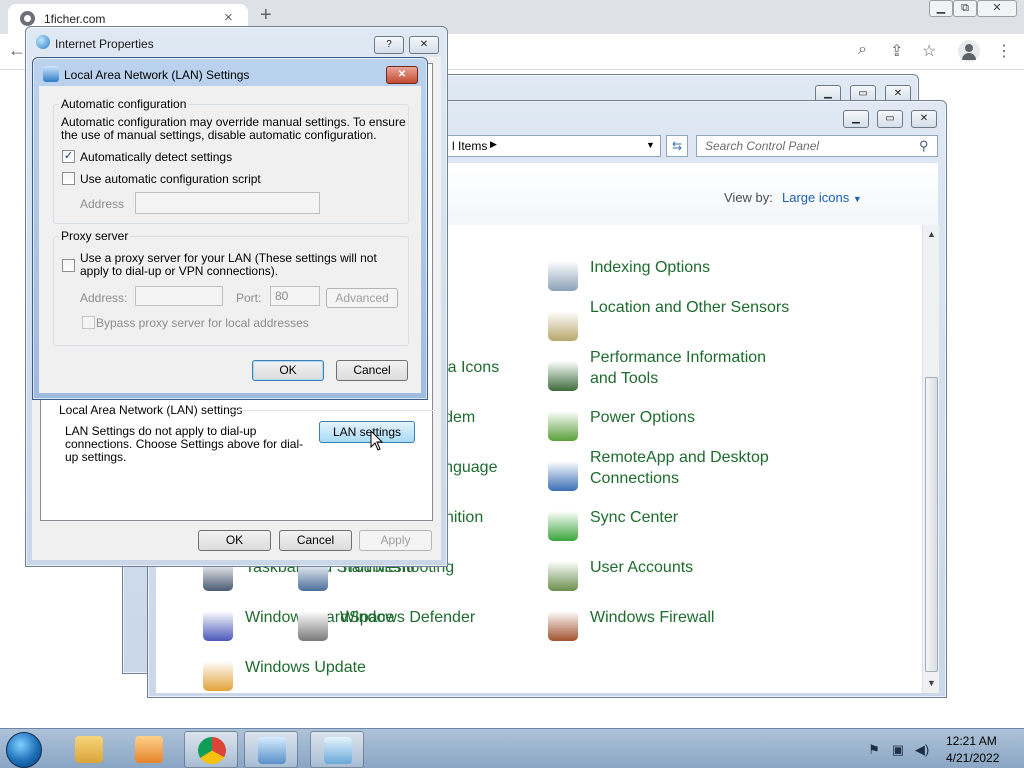 The image size is (1024, 768). Describe the element at coordinates (922, 750) in the screenshot. I see `volume-icon: ◀)` at that location.